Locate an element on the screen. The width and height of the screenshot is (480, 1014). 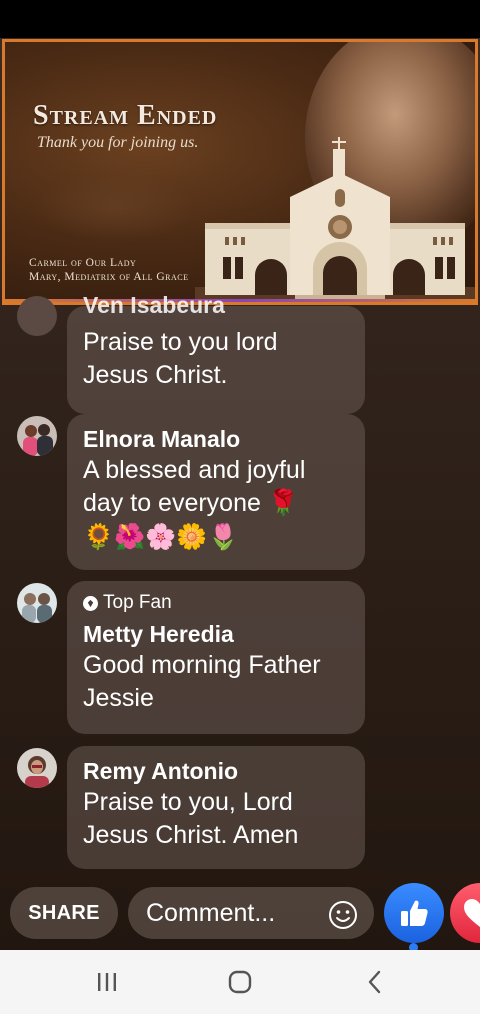
comment-author: Remy Antonio is located at coordinates (216, 771).